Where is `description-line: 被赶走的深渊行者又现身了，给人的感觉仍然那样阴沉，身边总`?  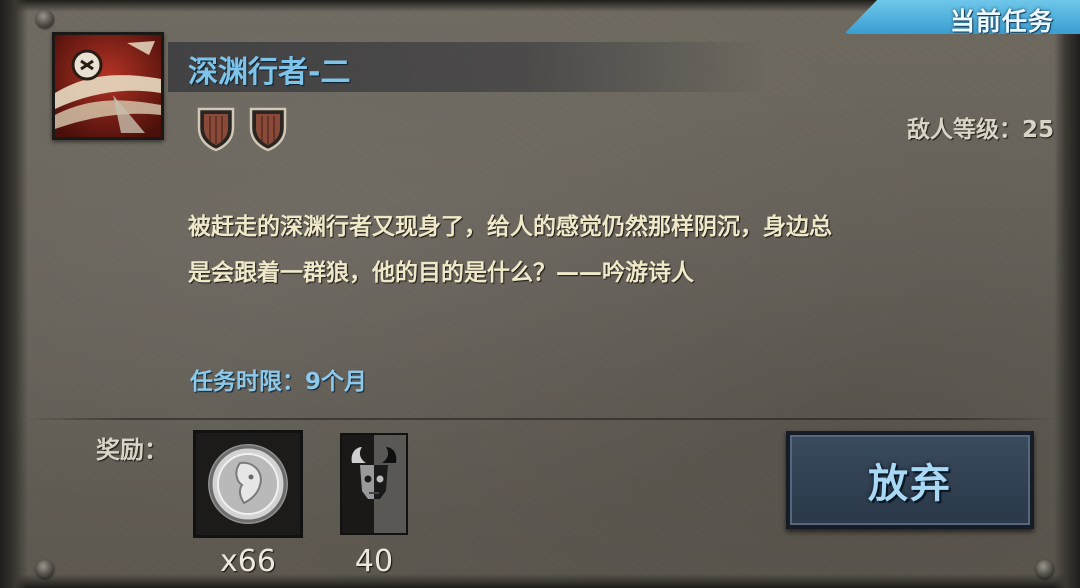
description-line: 被赶走的深渊行者又现身了，给人的感觉仍然那样阴沉，身边总 is located at coordinates (510, 227).